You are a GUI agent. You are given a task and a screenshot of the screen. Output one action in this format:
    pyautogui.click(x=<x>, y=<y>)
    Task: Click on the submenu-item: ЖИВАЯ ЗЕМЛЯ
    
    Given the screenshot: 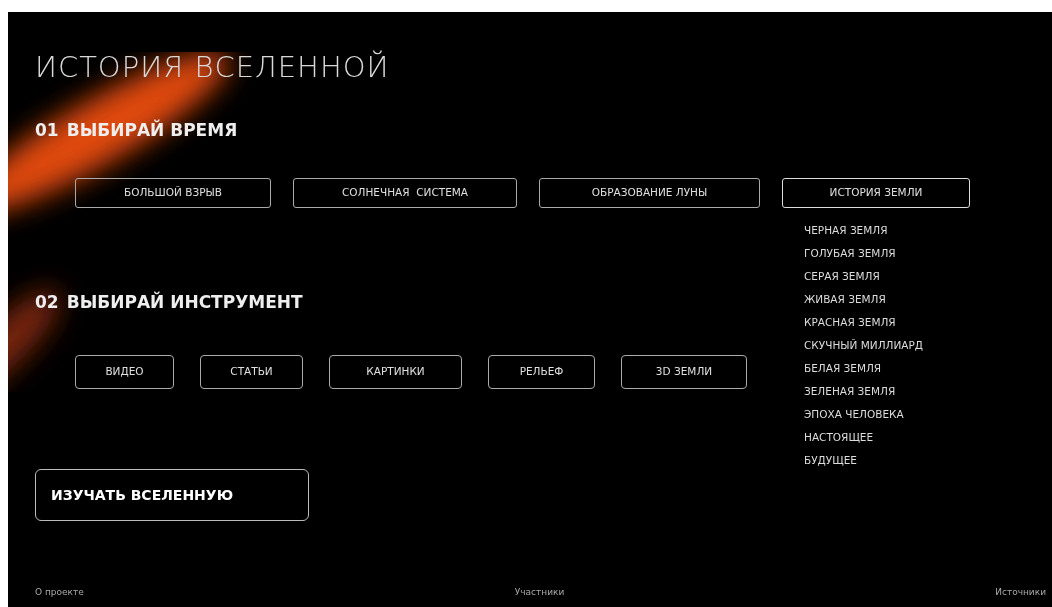 What is the action you would take?
    pyautogui.click(x=845, y=299)
    